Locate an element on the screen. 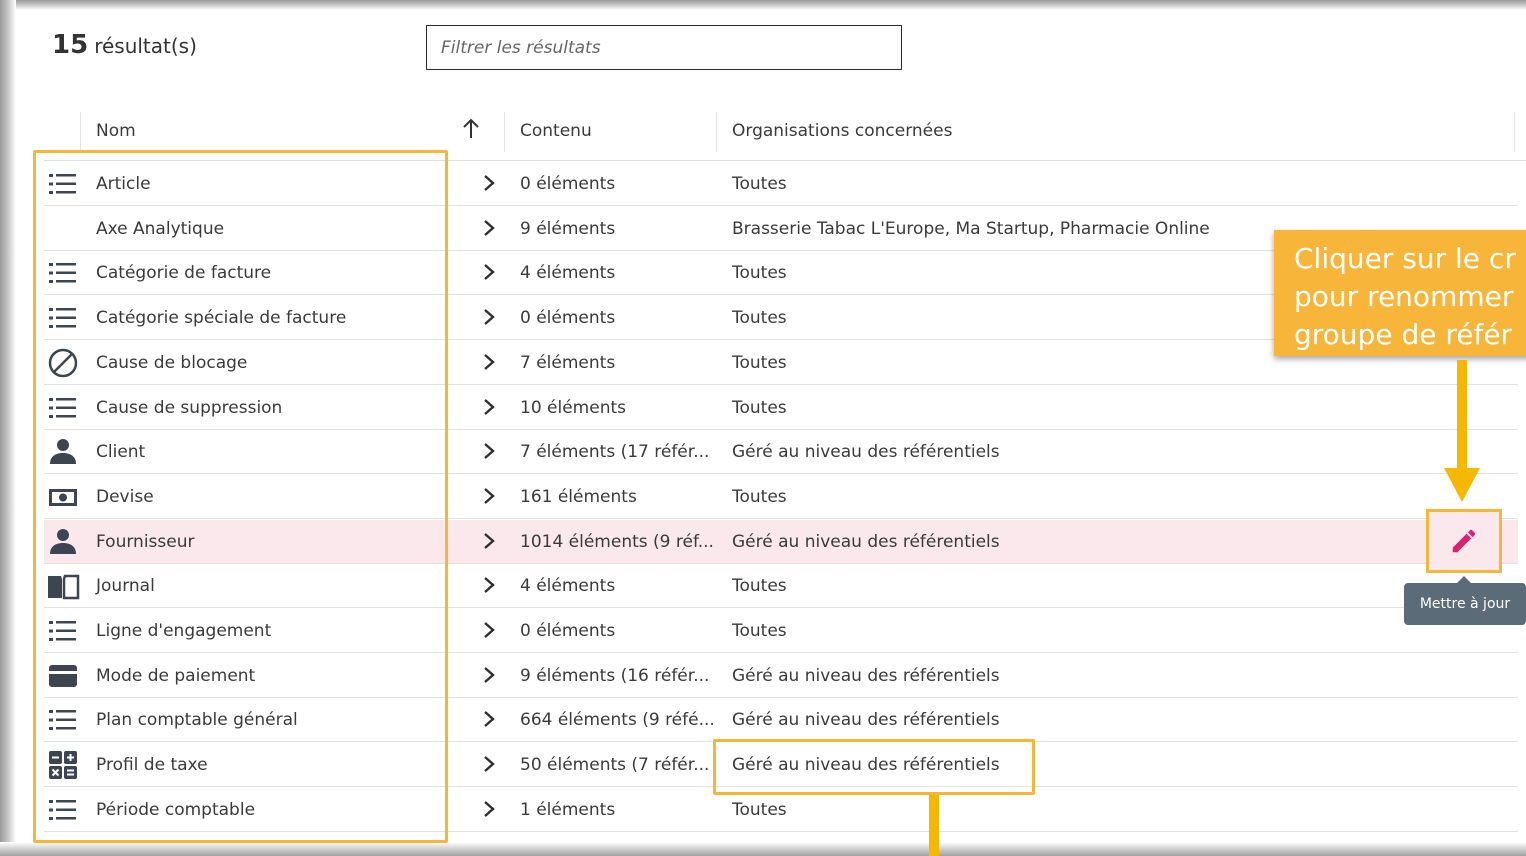 Image resolution: width=1526 pixels, height=856 pixels. sort-ascending-icon is located at coordinates (471, 129).